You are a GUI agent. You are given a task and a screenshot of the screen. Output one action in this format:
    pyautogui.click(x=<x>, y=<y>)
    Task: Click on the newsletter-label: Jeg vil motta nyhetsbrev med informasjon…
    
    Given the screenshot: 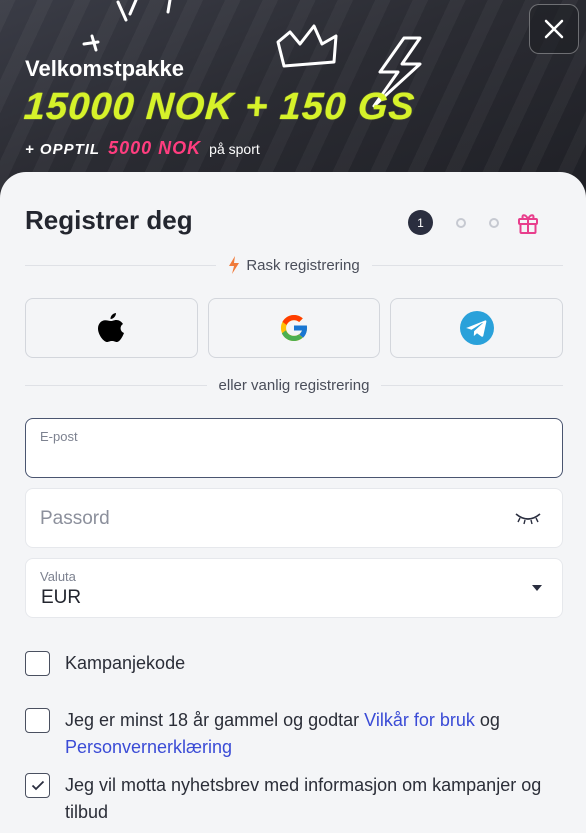 What is the action you would take?
    pyautogui.click(x=303, y=798)
    